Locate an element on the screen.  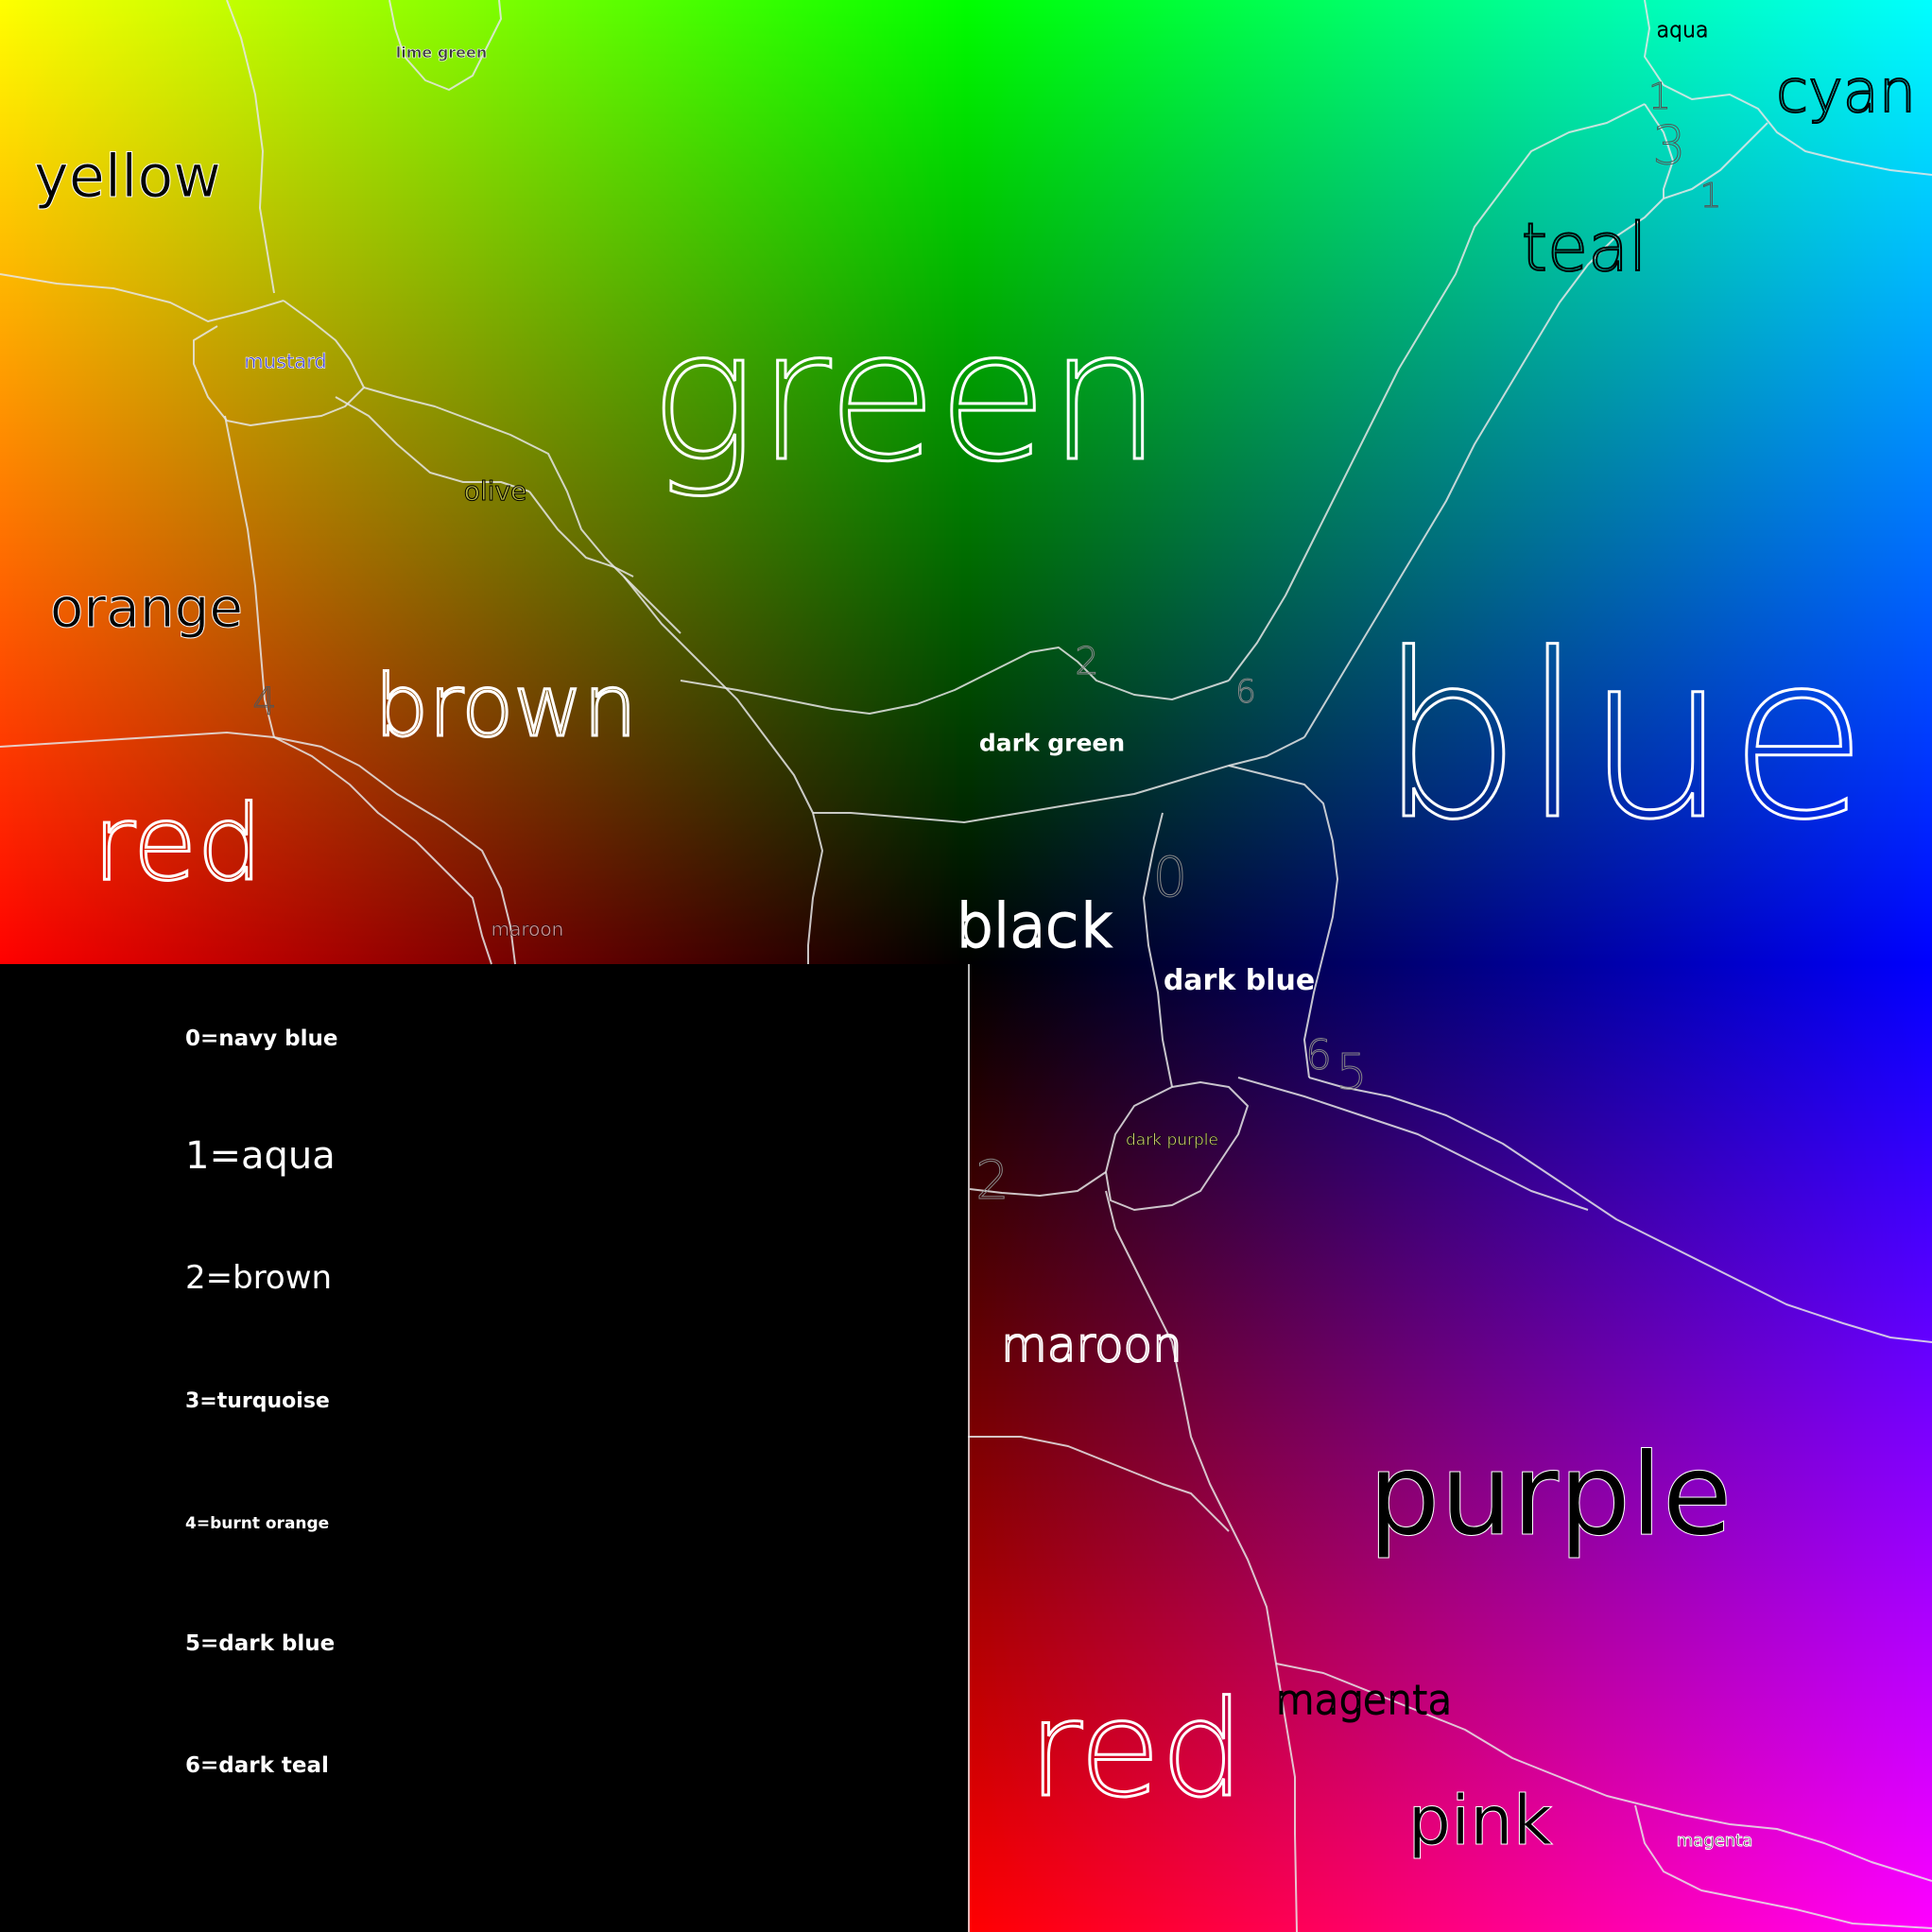
marker-1b: 1 is located at coordinates (1711, 196).